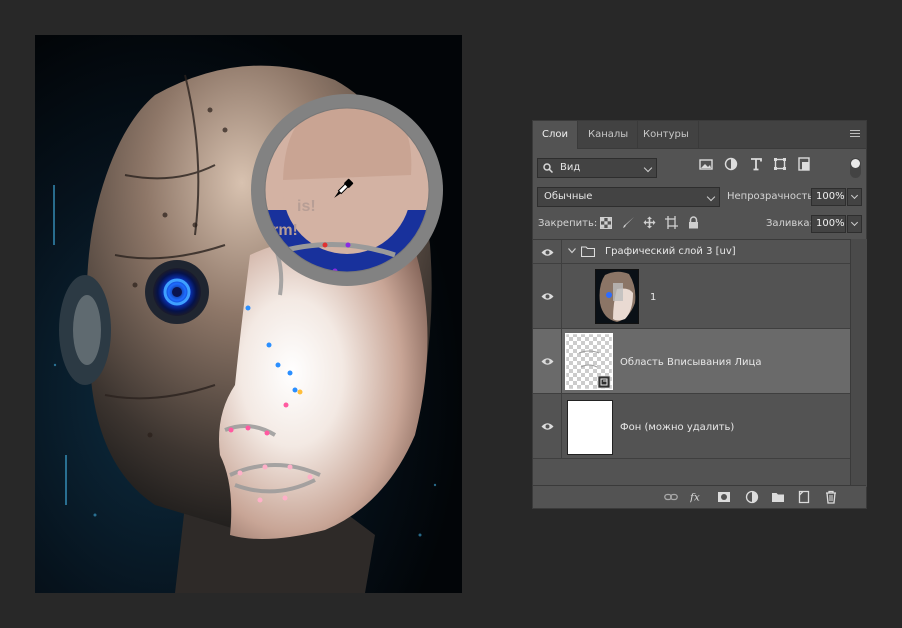  I want to click on layer-styles-fx-icon: fx, so click(697, 497).